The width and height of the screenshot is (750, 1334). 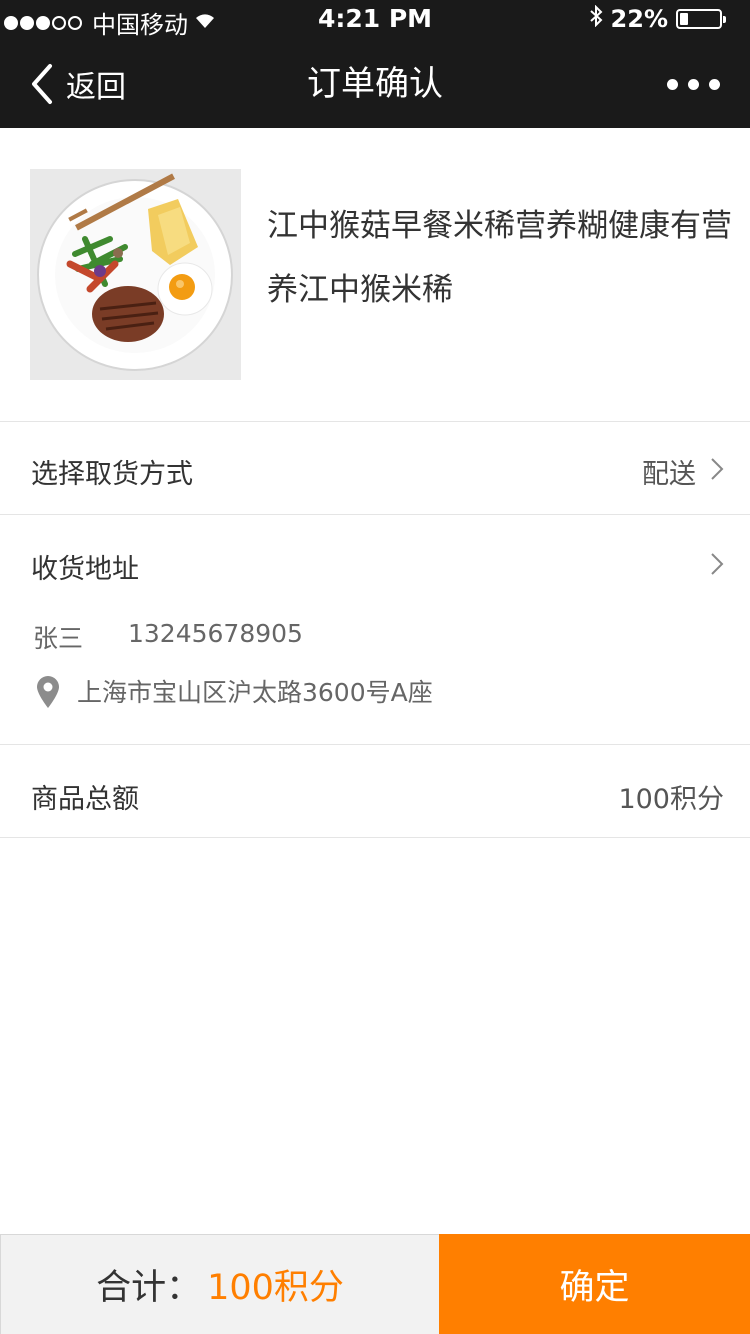 I want to click on product-name: 江中猴菇早餐米稀营养糊健康有营养江中猴米稀, so click(x=499, y=258).